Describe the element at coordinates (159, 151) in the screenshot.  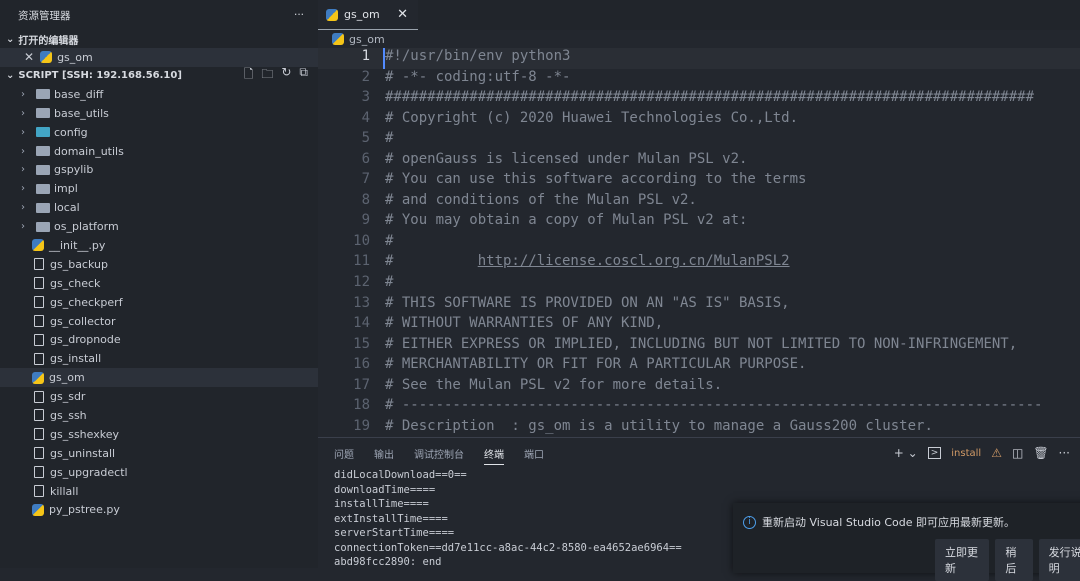
I see `folder-item: › domain_utils` at that location.